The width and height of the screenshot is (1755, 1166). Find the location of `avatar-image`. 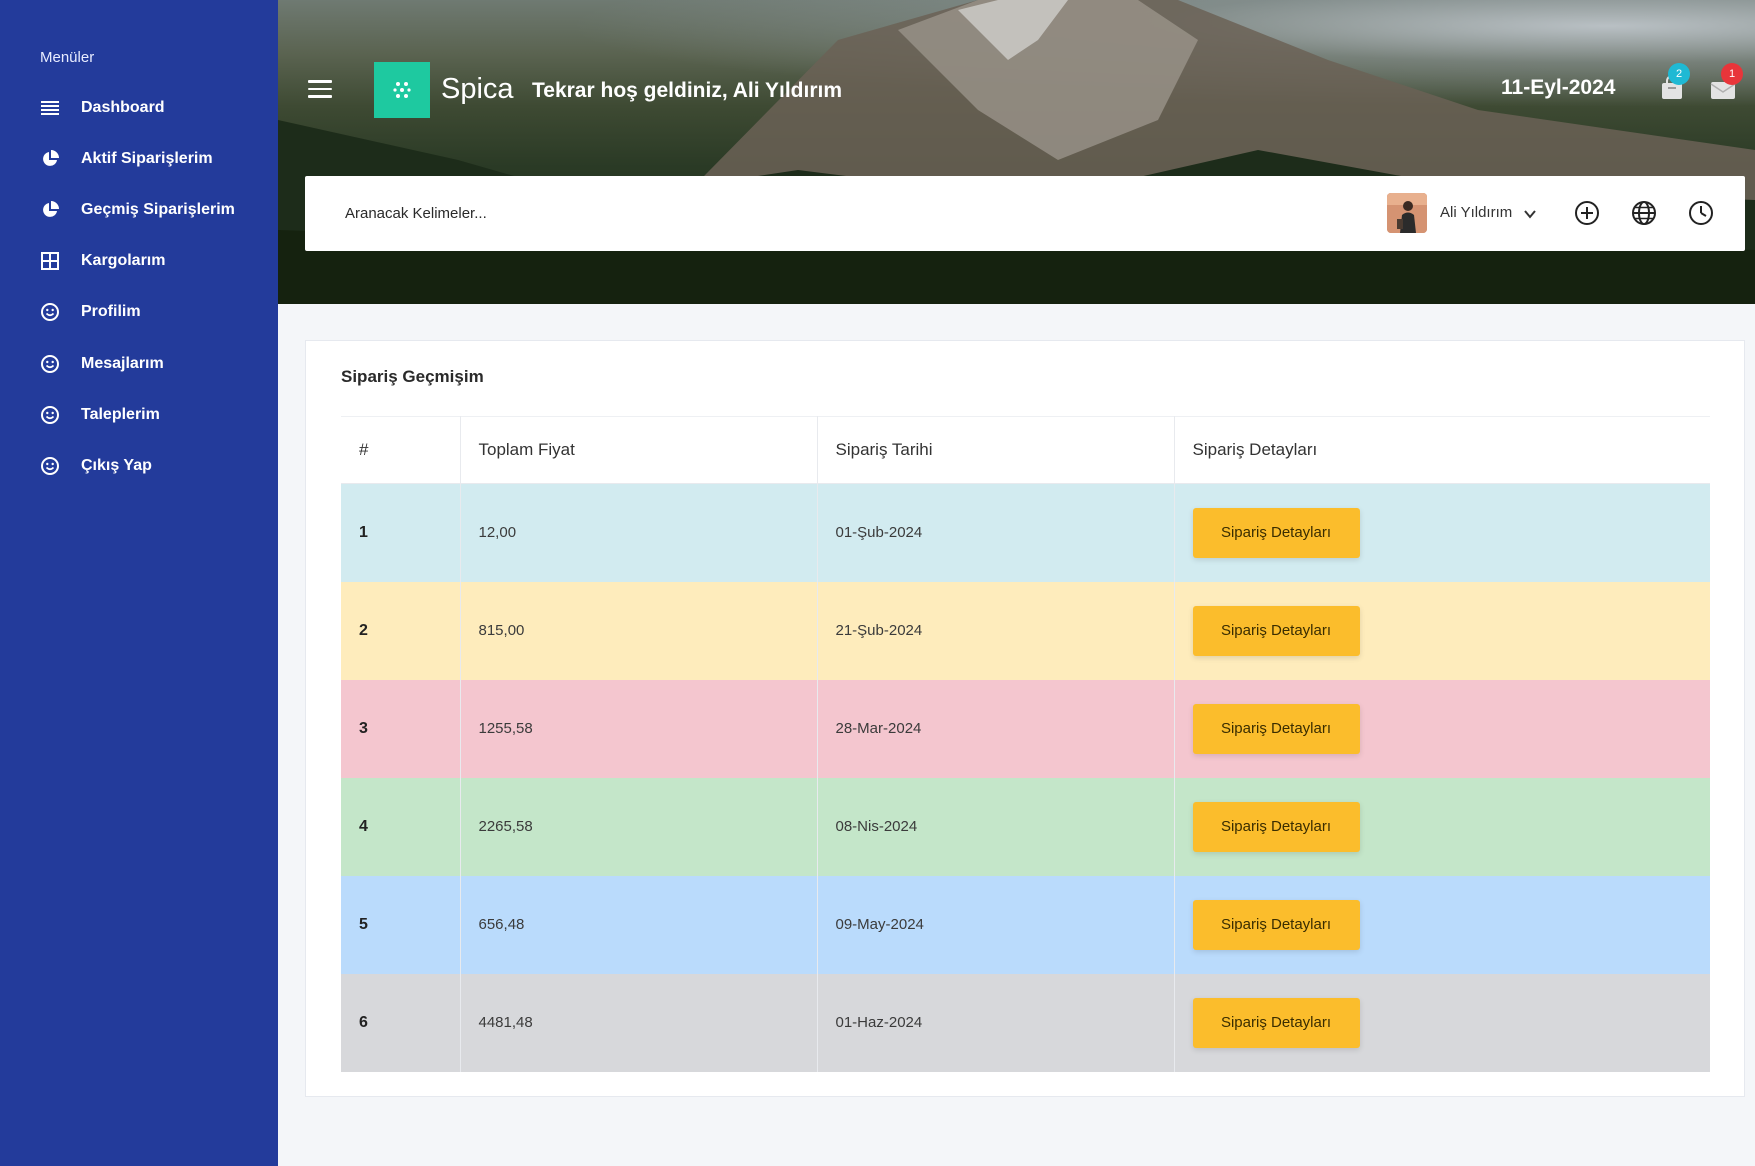

avatar-image is located at coordinates (1407, 213).